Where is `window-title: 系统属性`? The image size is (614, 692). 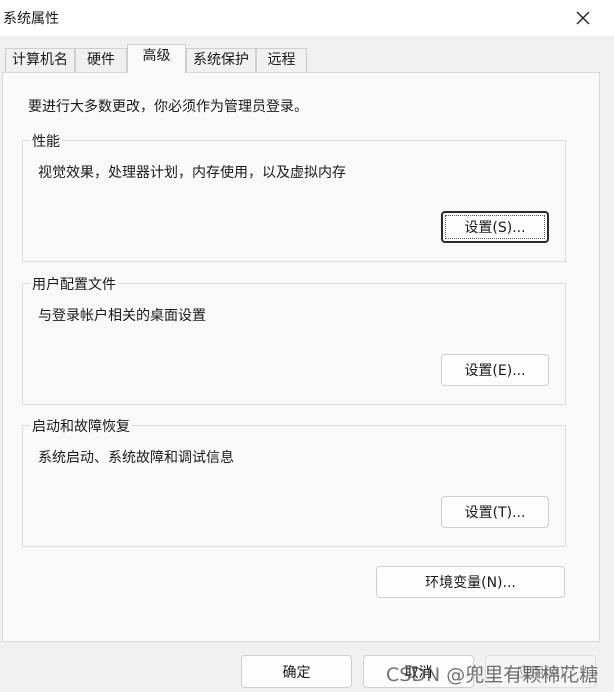 window-title: 系统属性 is located at coordinates (31, 19).